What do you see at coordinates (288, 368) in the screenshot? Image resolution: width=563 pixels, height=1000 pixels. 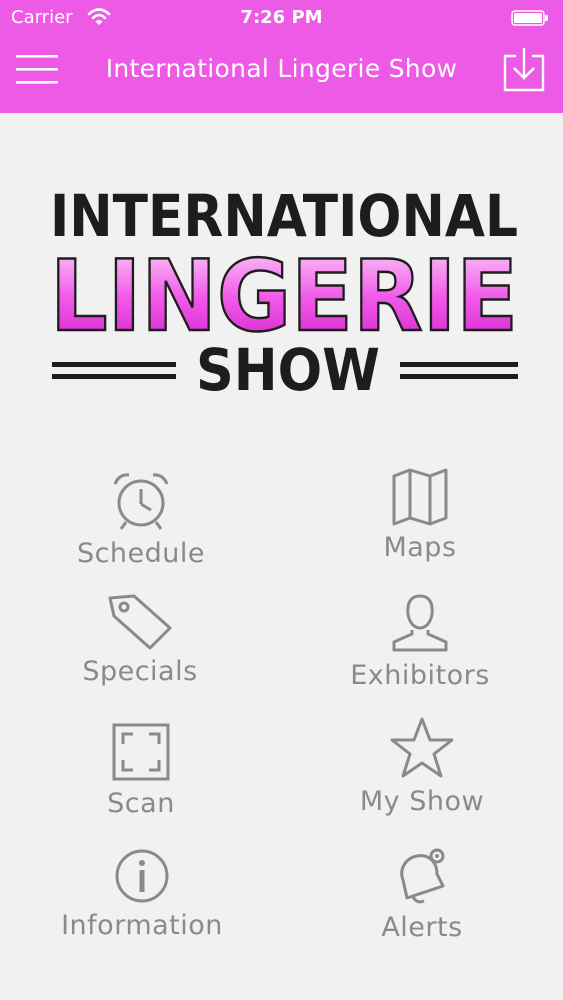 I see `logo-line-show: SHOW` at bounding box center [288, 368].